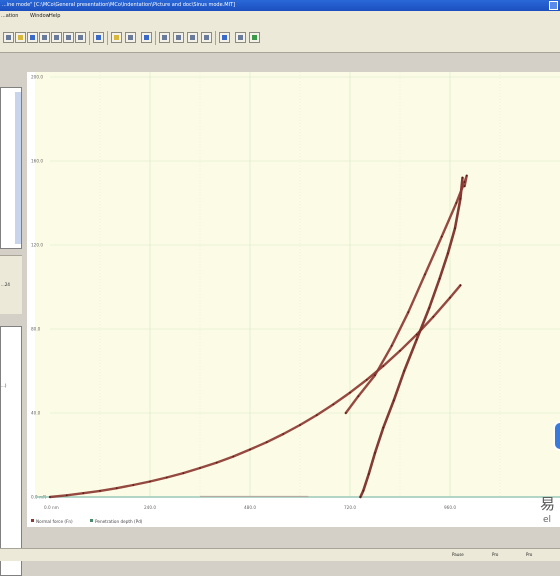 The height and width of the screenshot is (576, 560). What do you see at coordinates (164, 37) in the screenshot?
I see `zoom-in-icon` at bounding box center [164, 37].